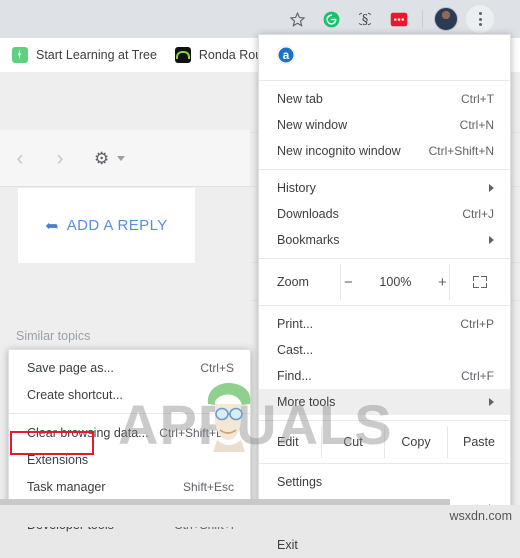 The image size is (520, 558). What do you see at coordinates (297, 19) in the screenshot?
I see `bookmark-star-icon` at bounding box center [297, 19].